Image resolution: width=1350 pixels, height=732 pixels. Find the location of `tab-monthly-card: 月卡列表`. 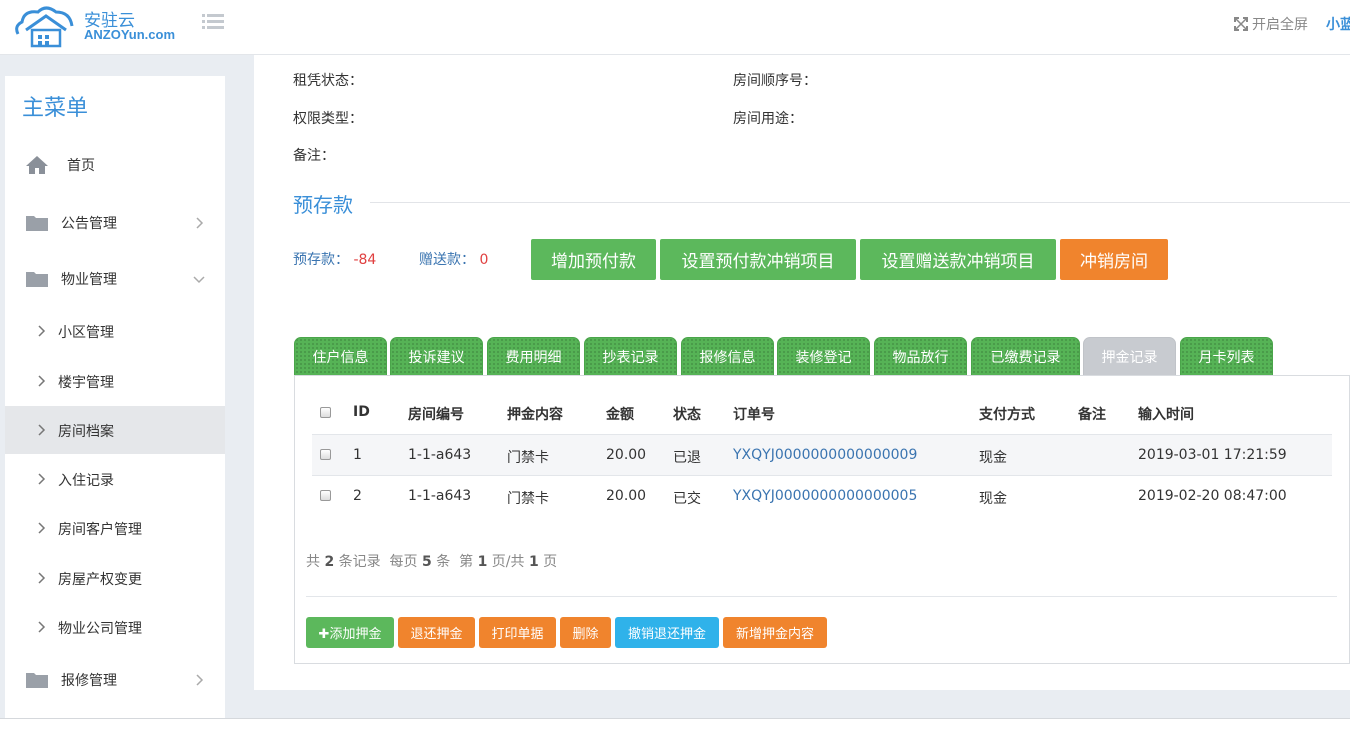

tab-monthly-card: 月卡列表 is located at coordinates (1226, 356).